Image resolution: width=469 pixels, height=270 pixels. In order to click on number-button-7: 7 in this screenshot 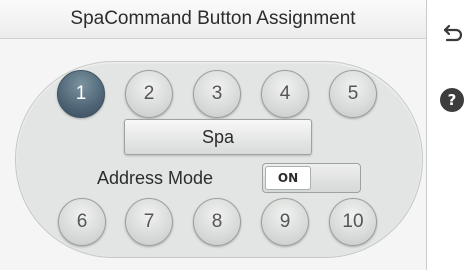, I will do `click(149, 222)`.